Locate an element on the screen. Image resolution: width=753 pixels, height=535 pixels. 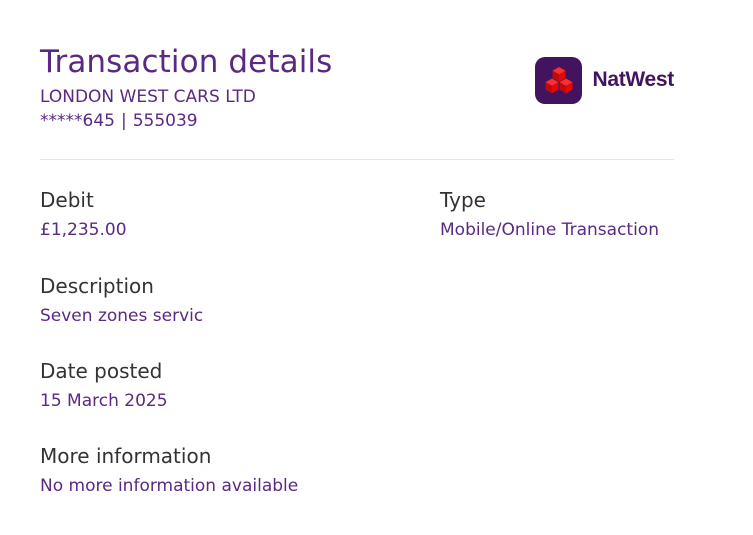
payee-name: LONDON WEST CARS LTD is located at coordinates (148, 97).